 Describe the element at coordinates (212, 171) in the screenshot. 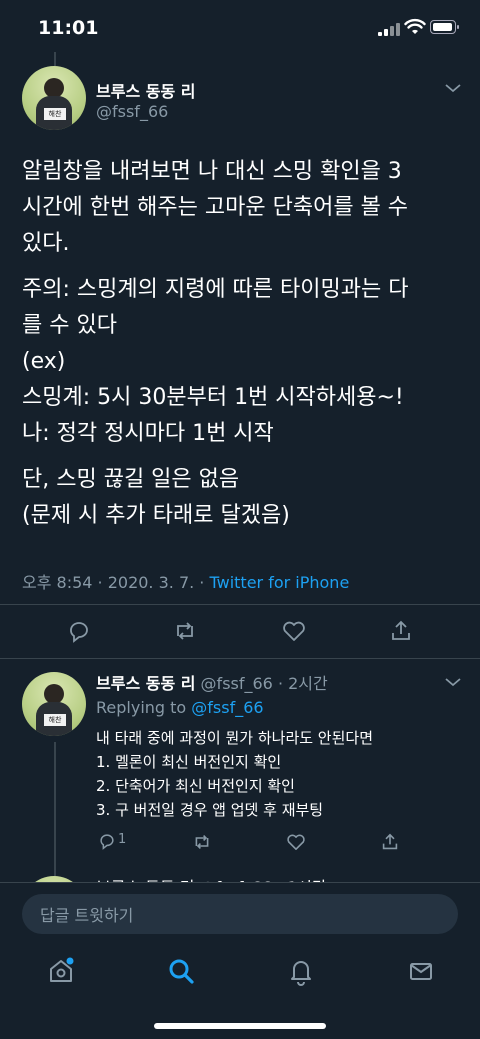

I see `tweet-line: 알림창을 내려보면 나 대신 스밍 확인을 3` at that location.